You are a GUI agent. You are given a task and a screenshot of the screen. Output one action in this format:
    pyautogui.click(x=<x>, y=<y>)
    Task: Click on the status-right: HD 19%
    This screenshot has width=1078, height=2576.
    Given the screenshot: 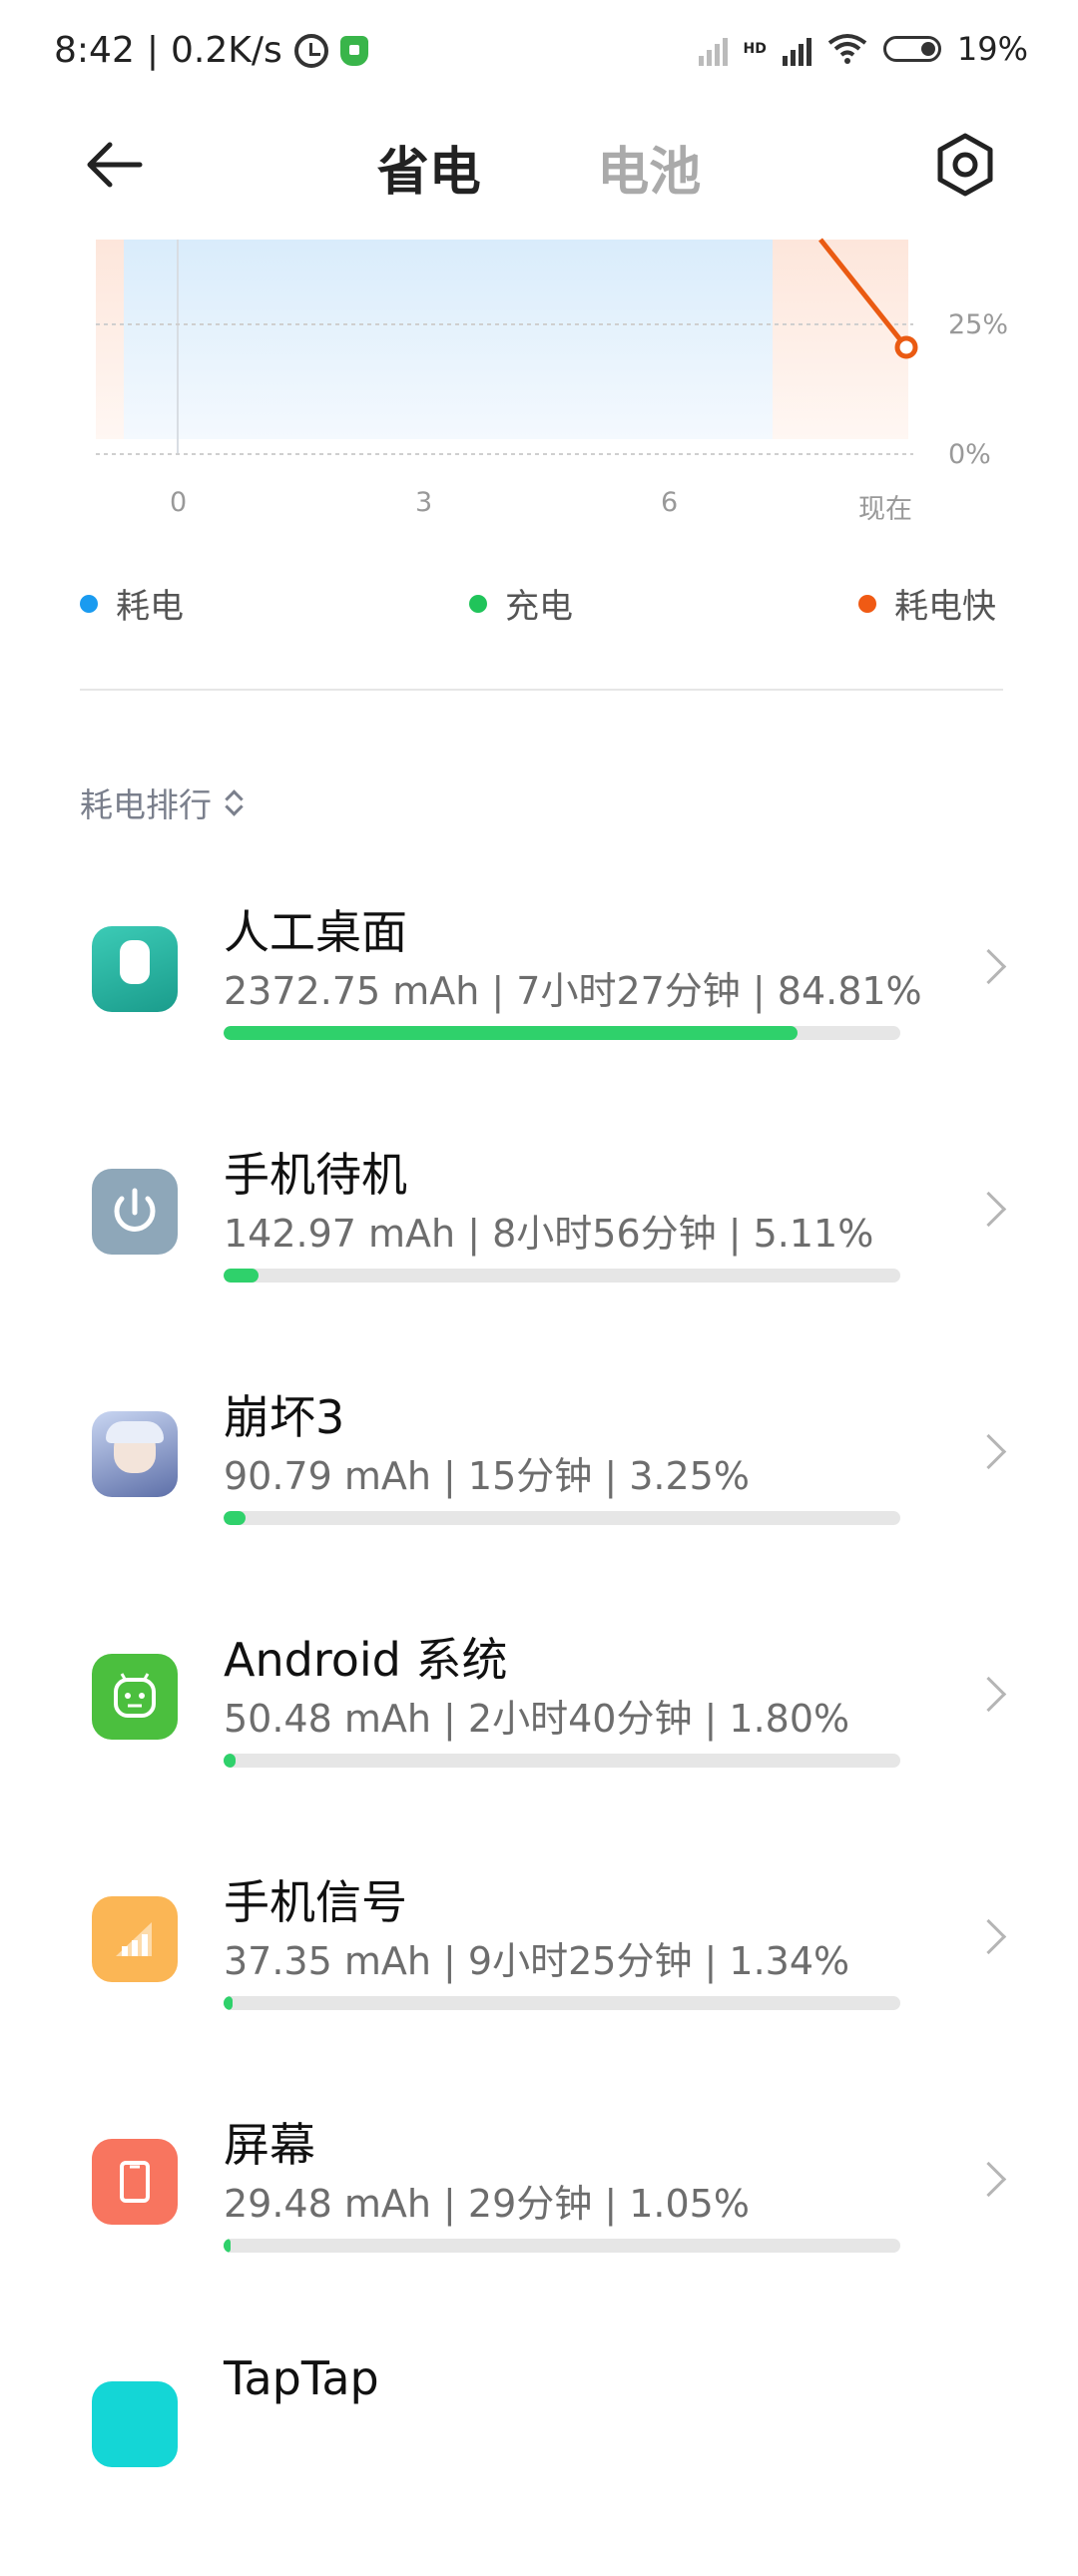 What is the action you would take?
    pyautogui.click(x=863, y=49)
    